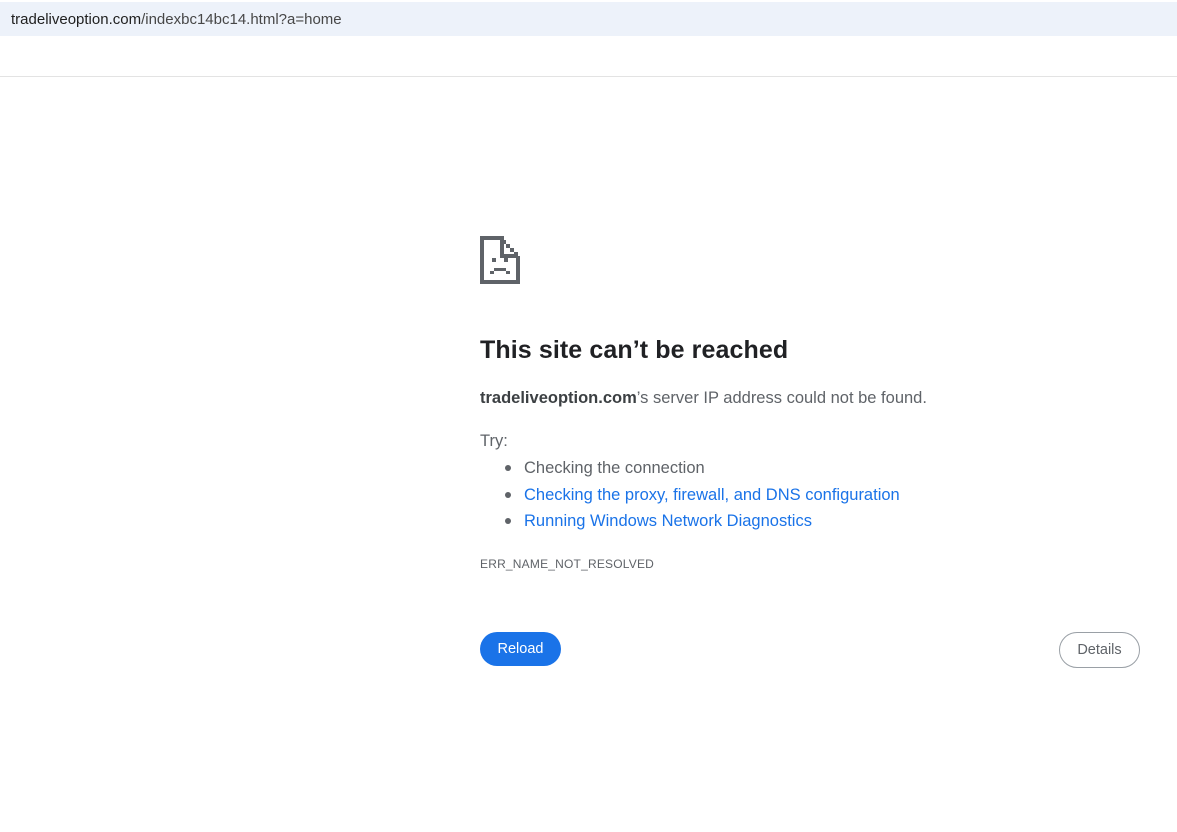 This screenshot has width=1177, height=832. I want to click on suggestion-check-connection: Checking the connection, so click(701, 469).